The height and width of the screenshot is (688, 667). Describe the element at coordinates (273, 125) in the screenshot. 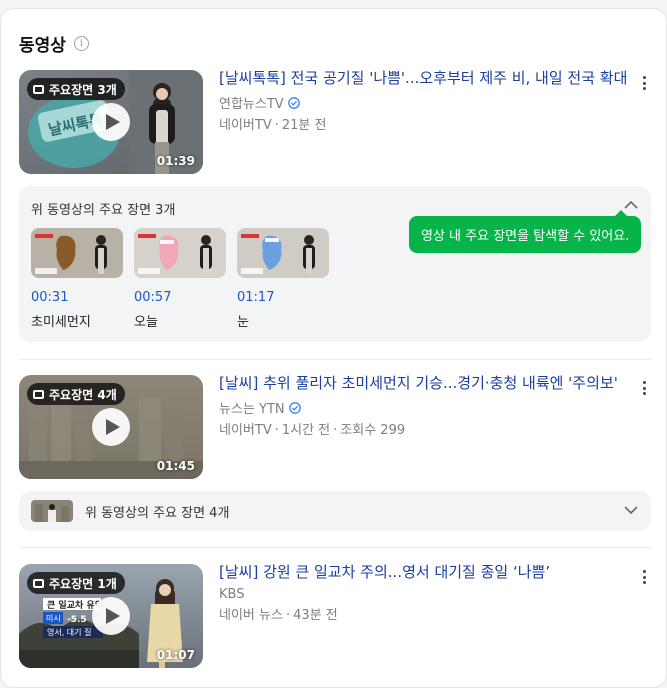

I see `video-meta: 네이버TV · 21분 전` at that location.